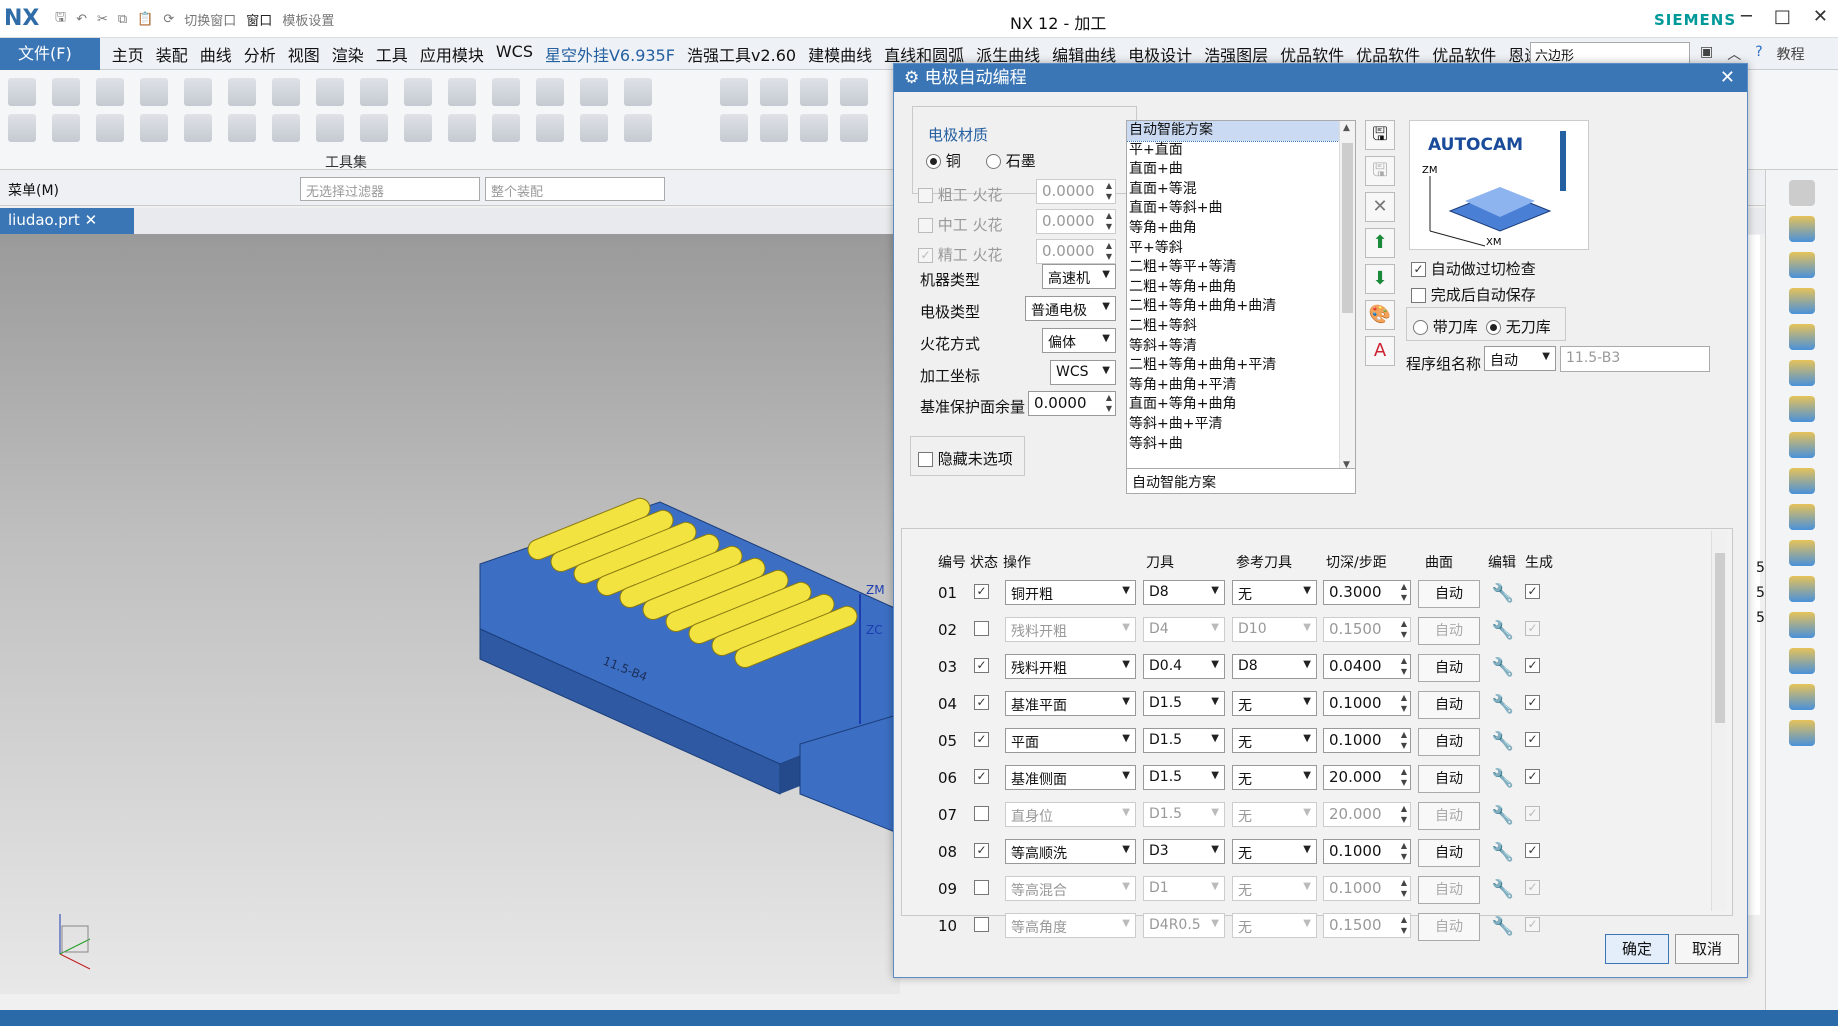  I want to click on row-tool-select: D1, so click(1184, 888).